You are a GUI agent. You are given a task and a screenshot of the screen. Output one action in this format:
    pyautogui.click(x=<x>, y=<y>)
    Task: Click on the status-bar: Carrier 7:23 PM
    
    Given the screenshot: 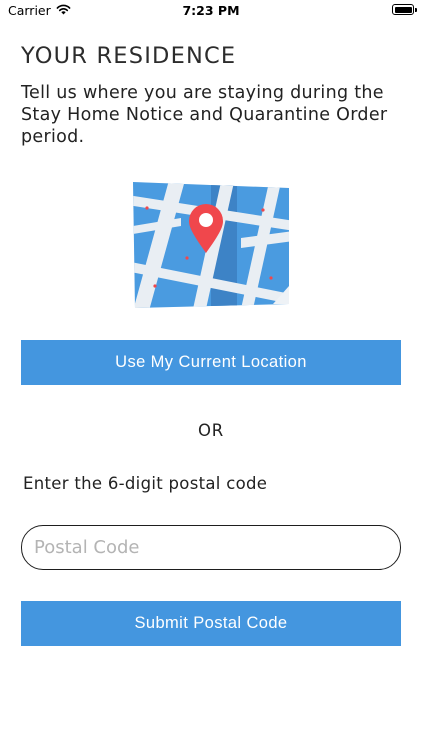 What is the action you would take?
    pyautogui.click(x=211, y=11)
    